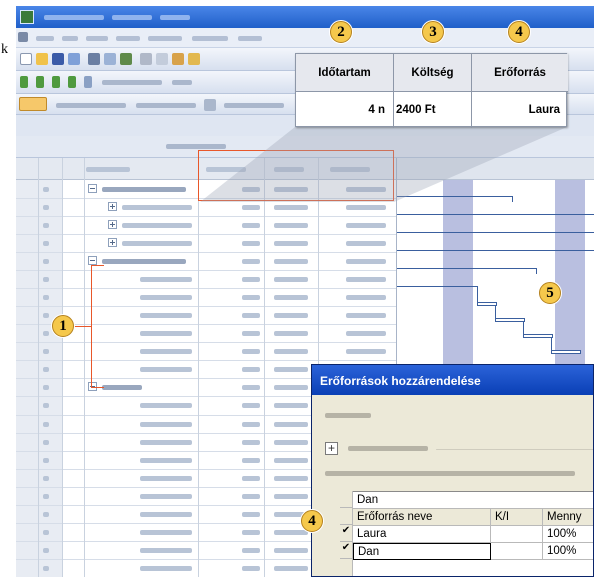  I want to click on paste-icon, so click(178, 59).